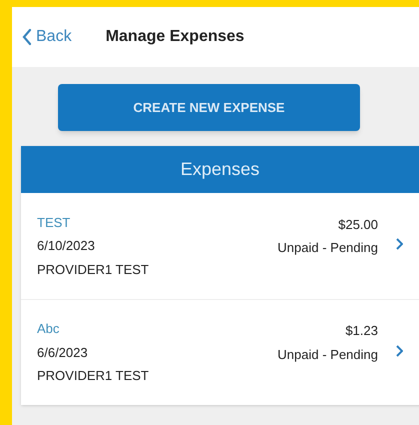 This screenshot has height=425, width=419. Describe the element at coordinates (358, 225) in the screenshot. I see `expense-amount: $25.00` at that location.